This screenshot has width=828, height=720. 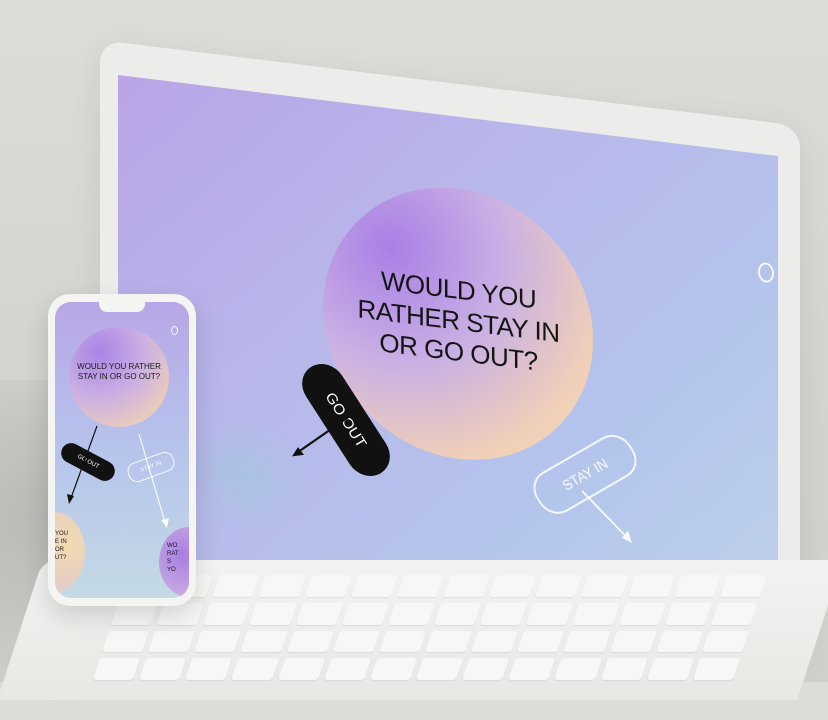 What do you see at coordinates (173, 558) in the screenshot?
I see `side-text-right: WO RAT S YO` at bounding box center [173, 558].